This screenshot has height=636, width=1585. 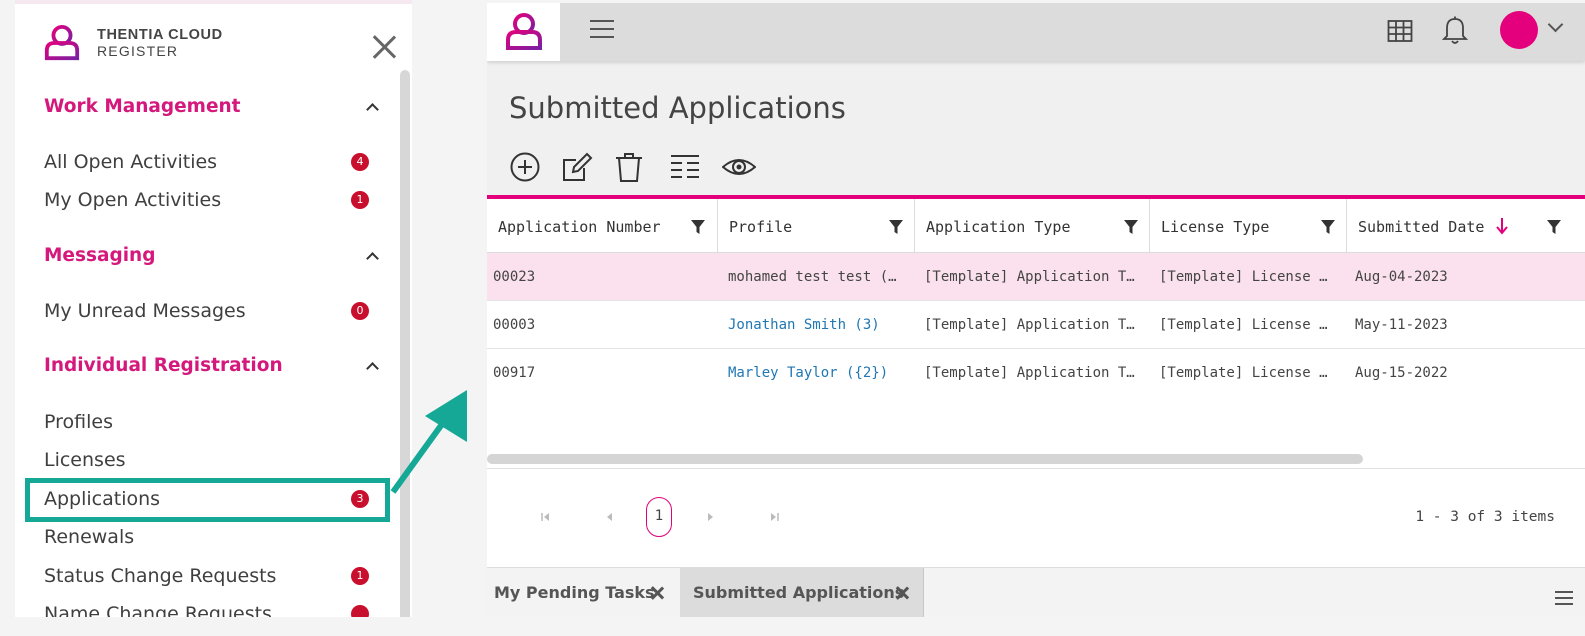 What do you see at coordinates (1400, 31) in the screenshot?
I see `apps-grid-icon` at bounding box center [1400, 31].